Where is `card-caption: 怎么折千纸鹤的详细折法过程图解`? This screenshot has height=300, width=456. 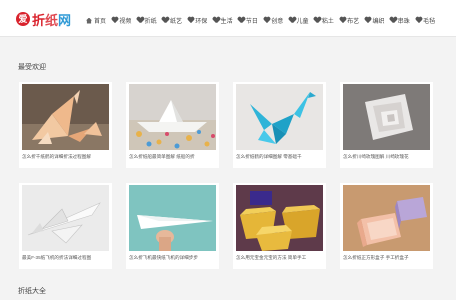 card-caption: 怎么折千纸鹤的详细折法过程图解 is located at coordinates (66, 157).